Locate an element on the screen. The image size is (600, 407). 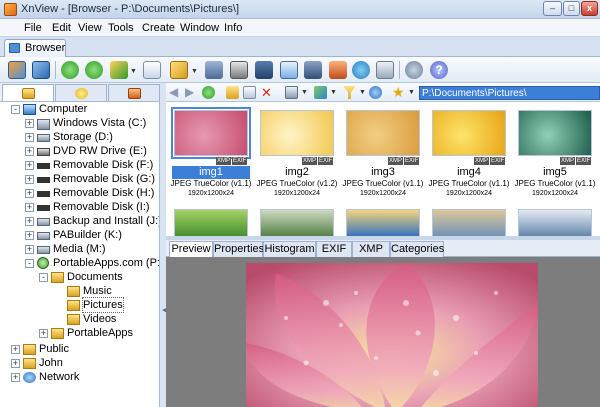
tab-preview: Preview is located at coordinates (191, 249).